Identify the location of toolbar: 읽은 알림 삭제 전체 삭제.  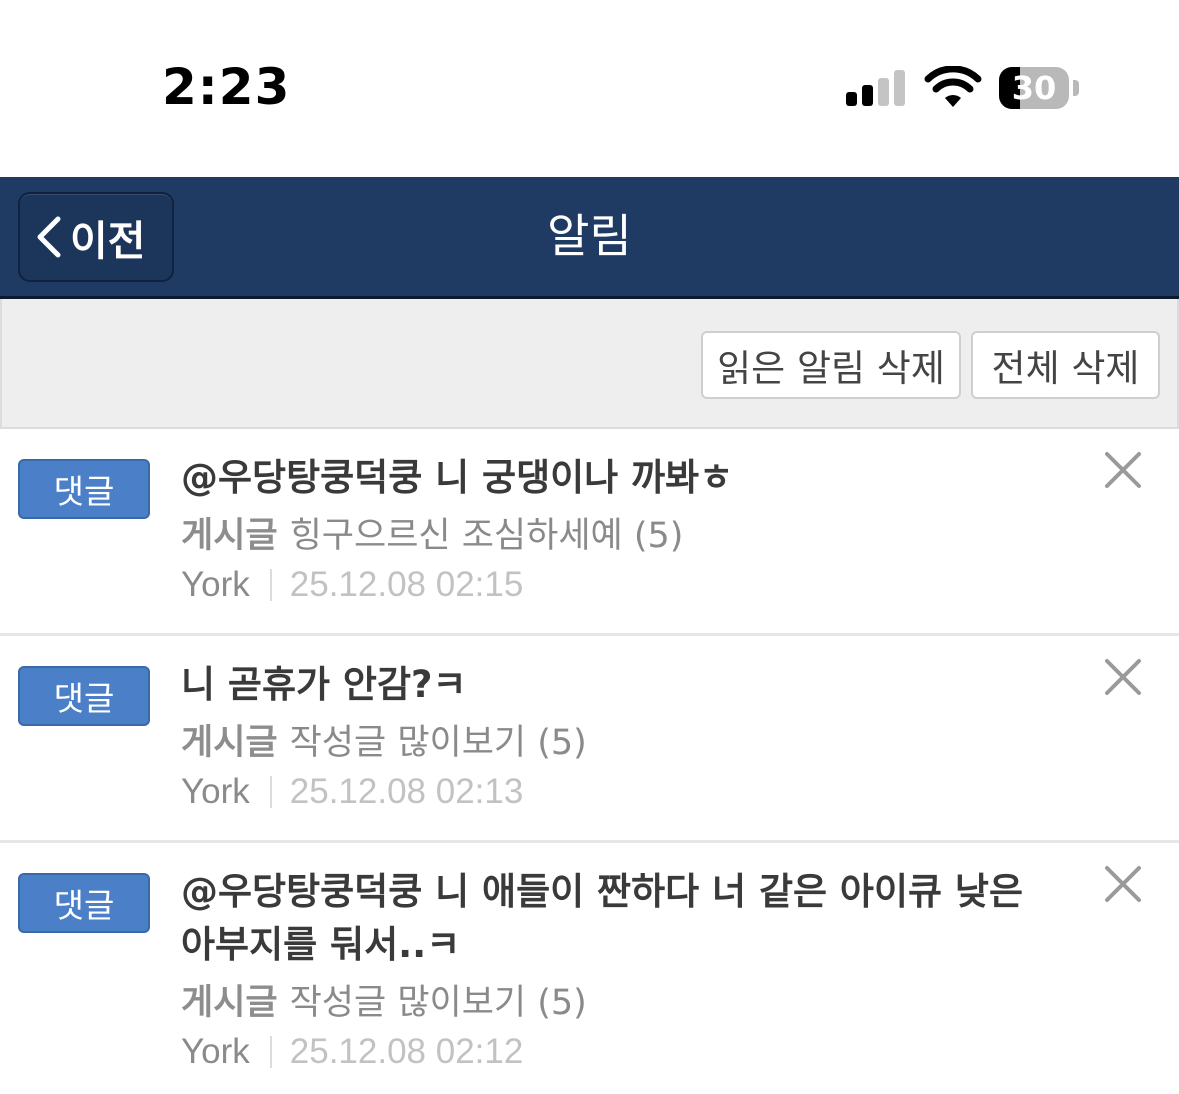
(589, 364).